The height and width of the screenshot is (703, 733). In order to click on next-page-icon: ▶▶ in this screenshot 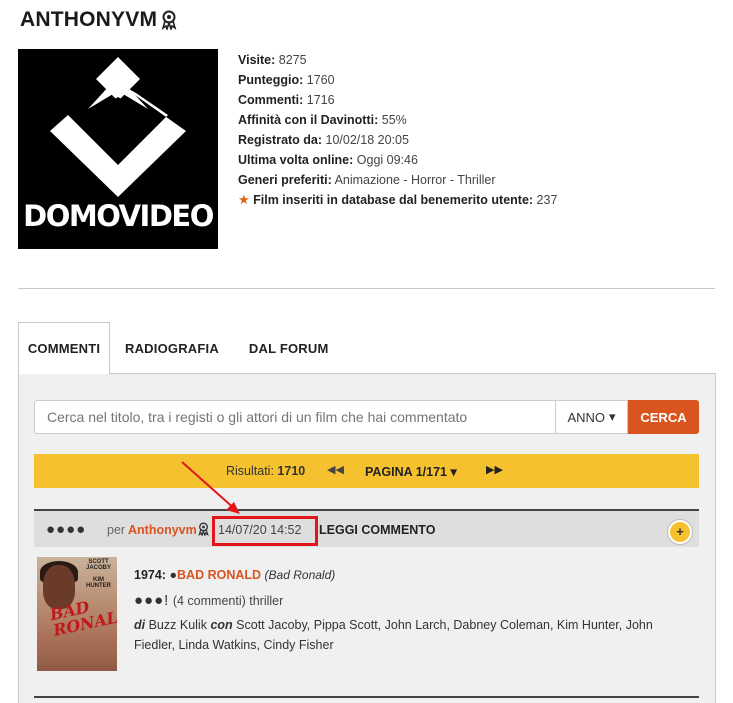, I will do `click(494, 469)`.